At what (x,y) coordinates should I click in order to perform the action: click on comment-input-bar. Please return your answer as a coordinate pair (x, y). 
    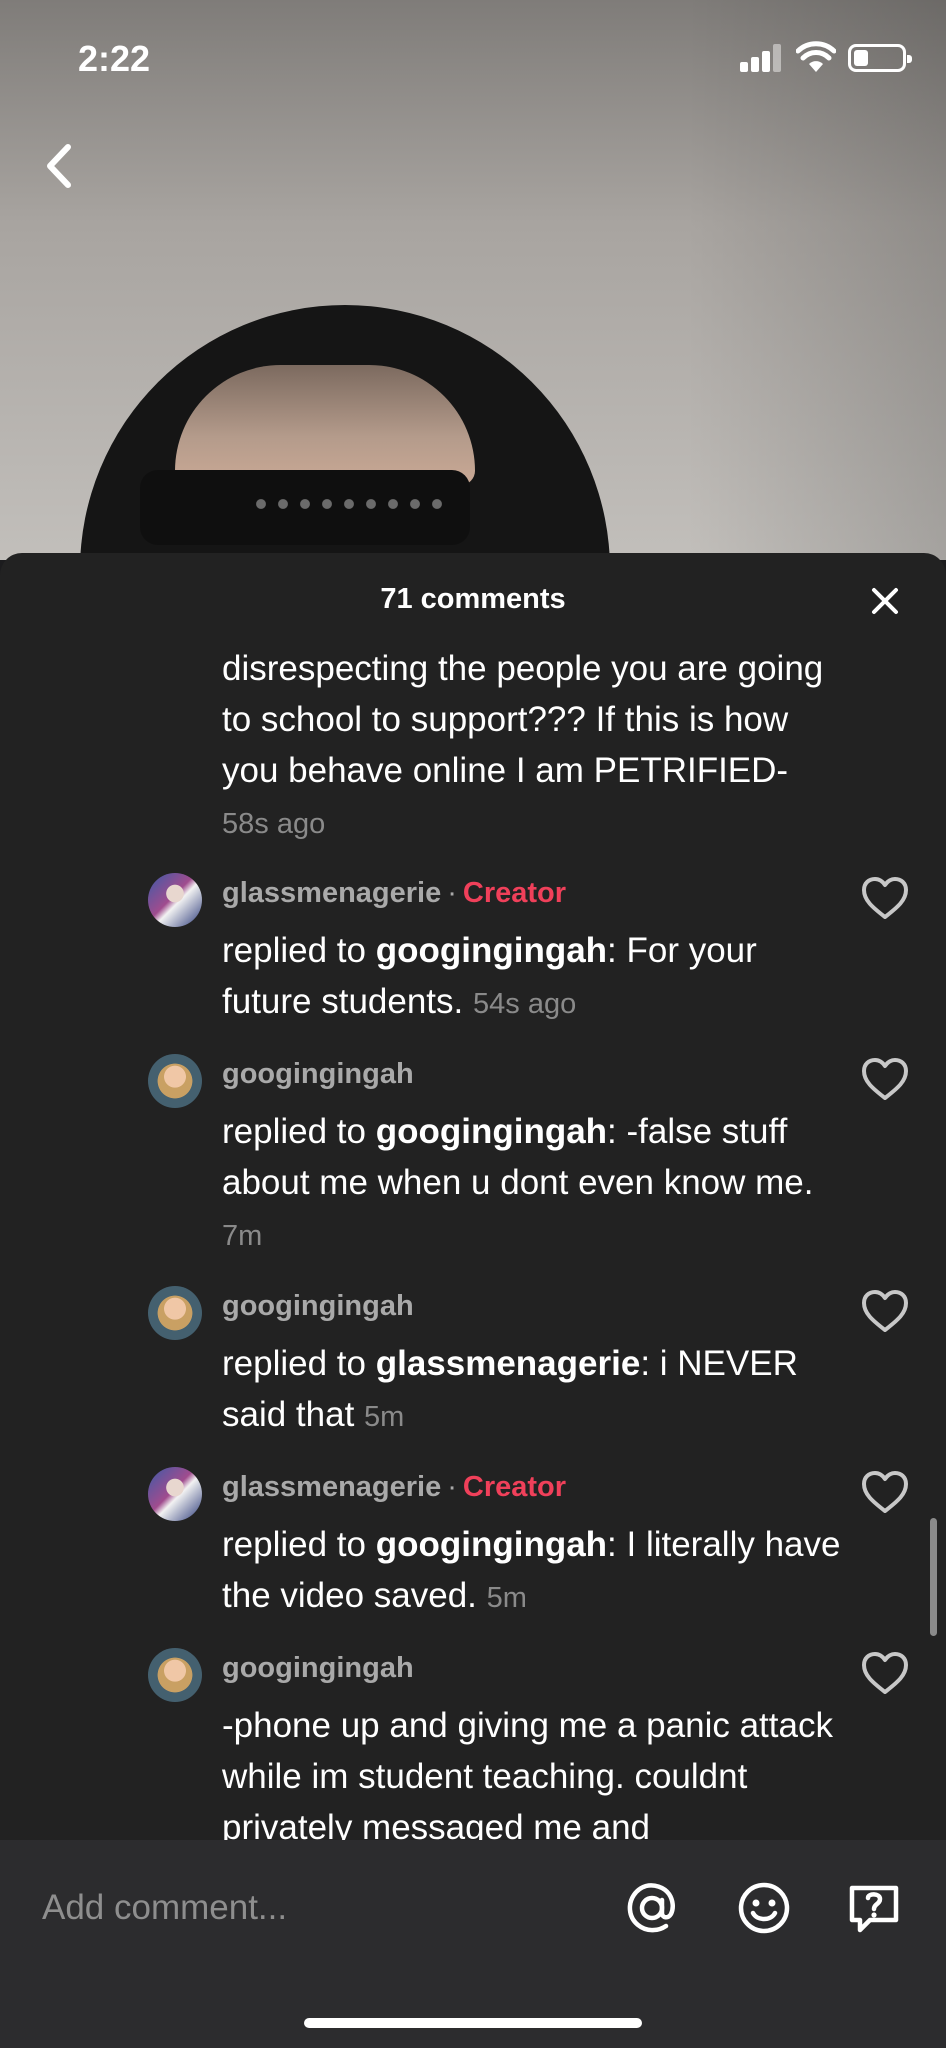
    Looking at the image, I should click on (473, 1944).